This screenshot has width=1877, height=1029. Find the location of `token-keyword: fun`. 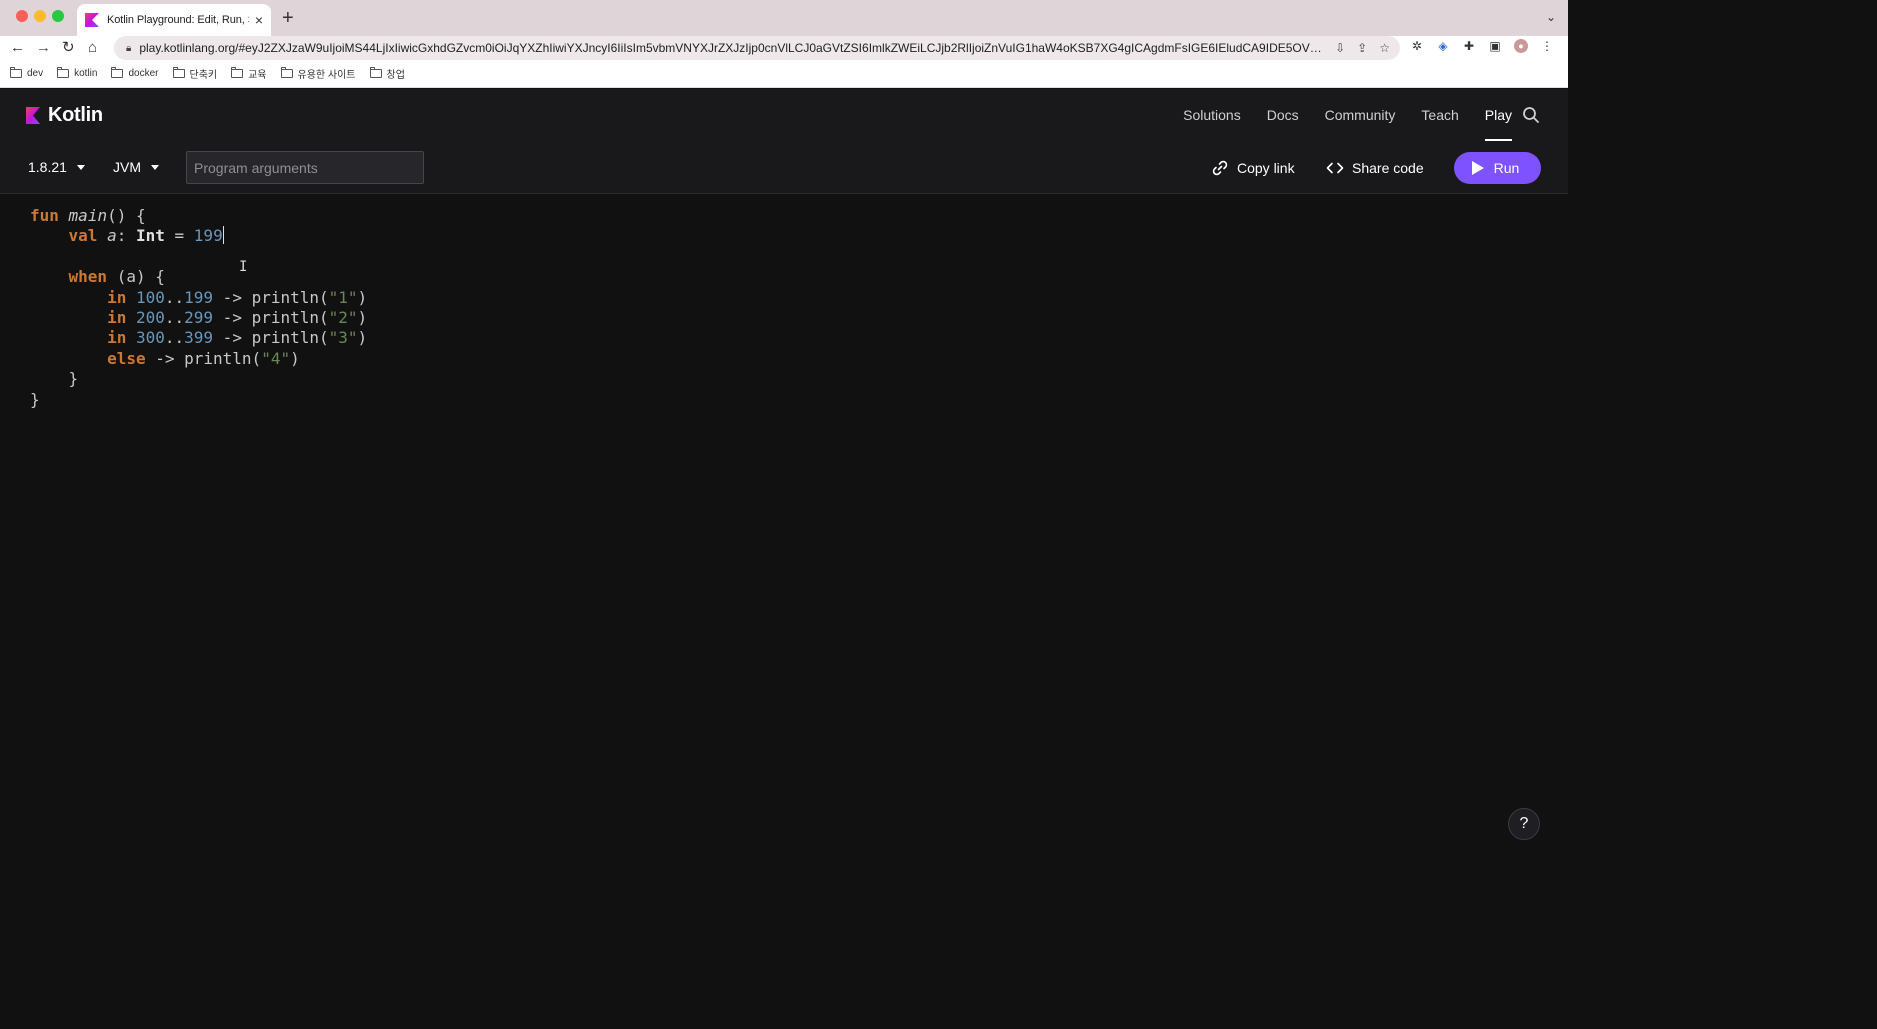

token-keyword: fun is located at coordinates (44, 215).